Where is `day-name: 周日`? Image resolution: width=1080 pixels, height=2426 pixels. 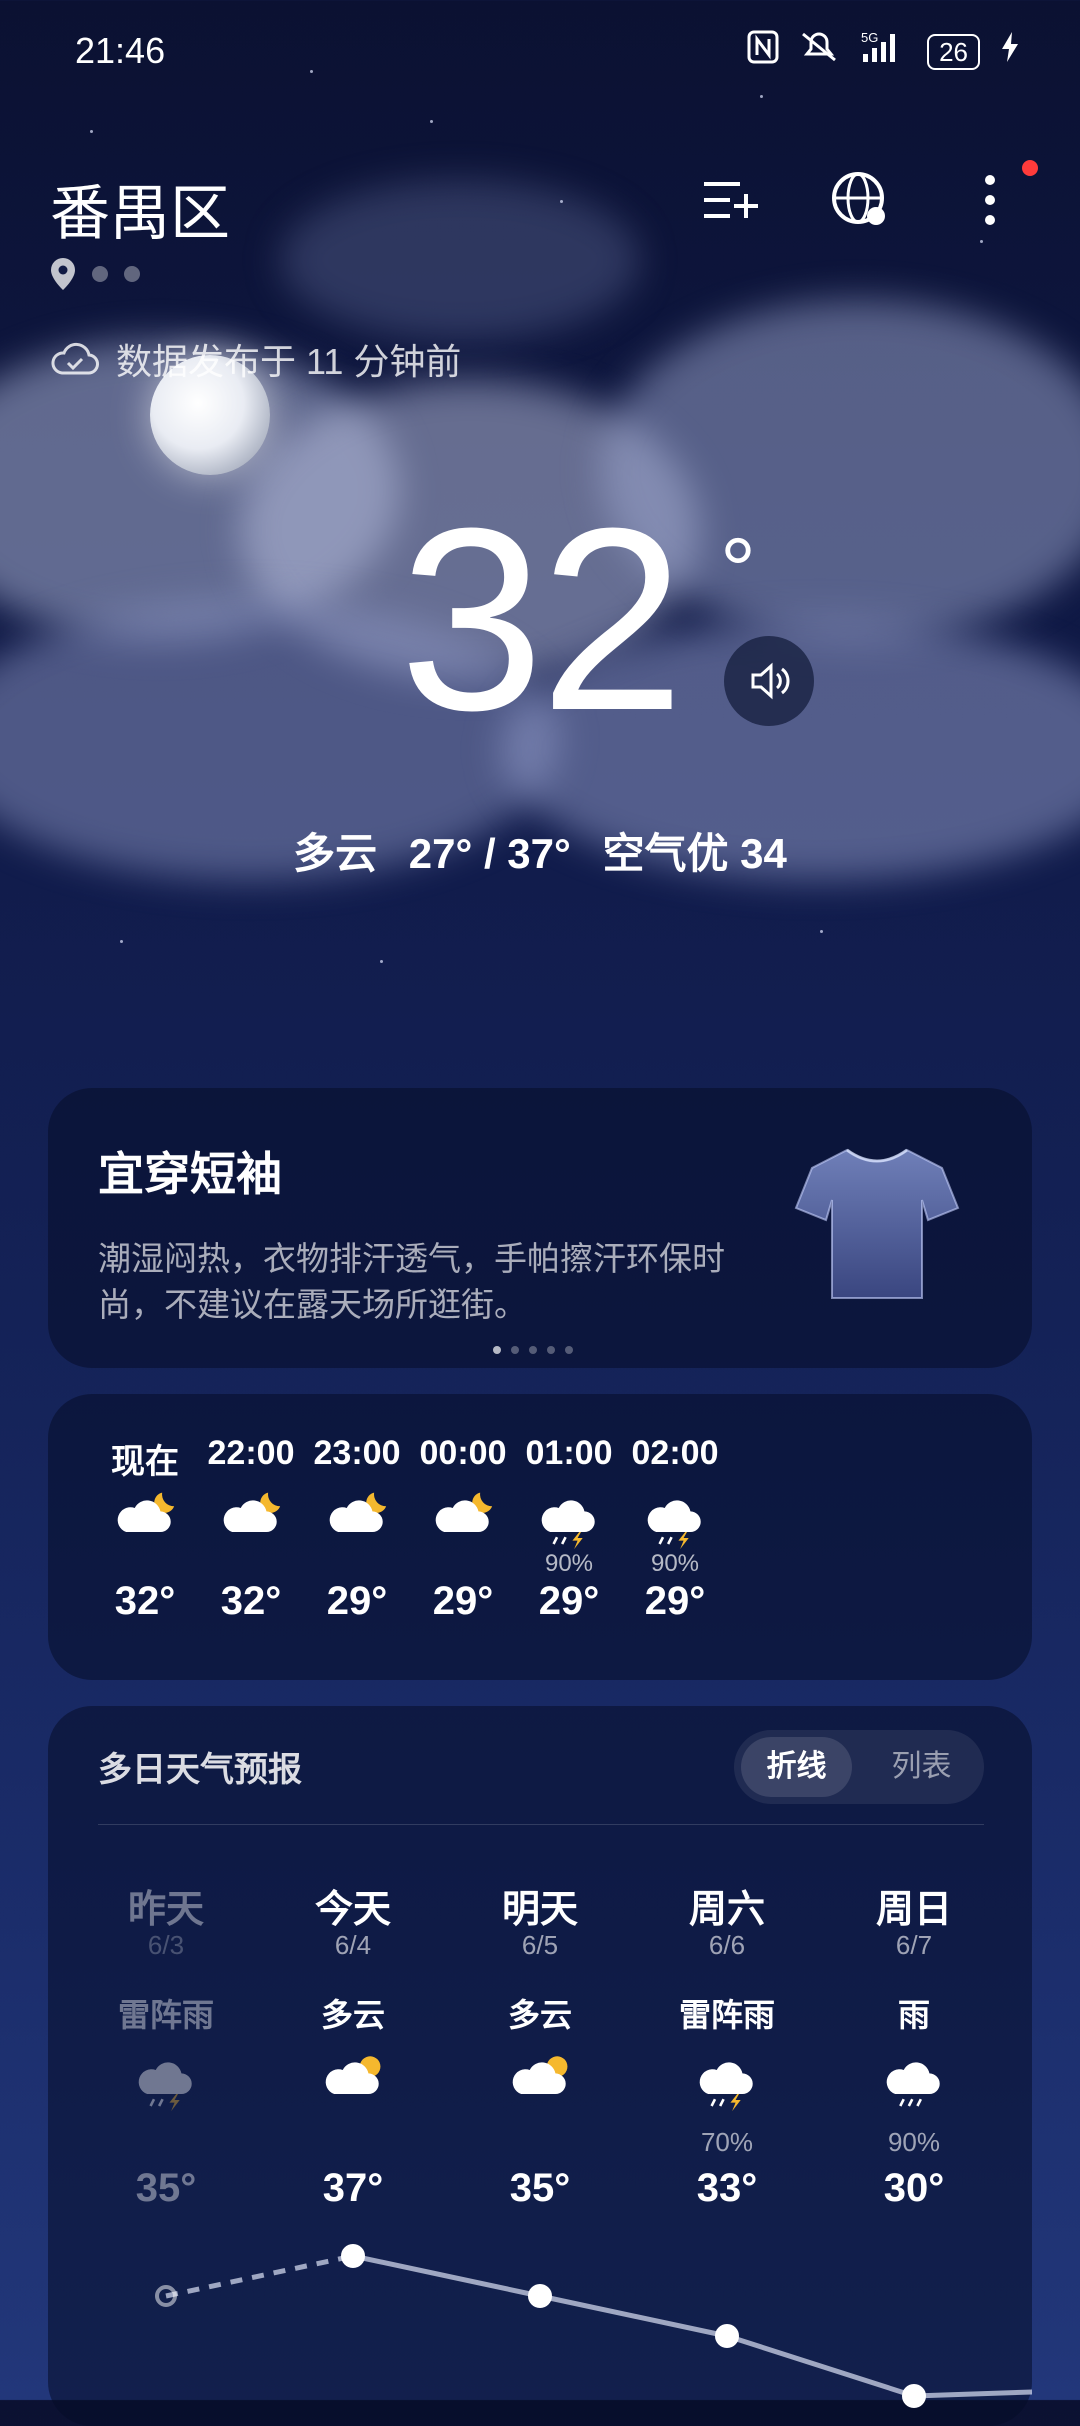
day-name: 周日 is located at coordinates (913, 1910).